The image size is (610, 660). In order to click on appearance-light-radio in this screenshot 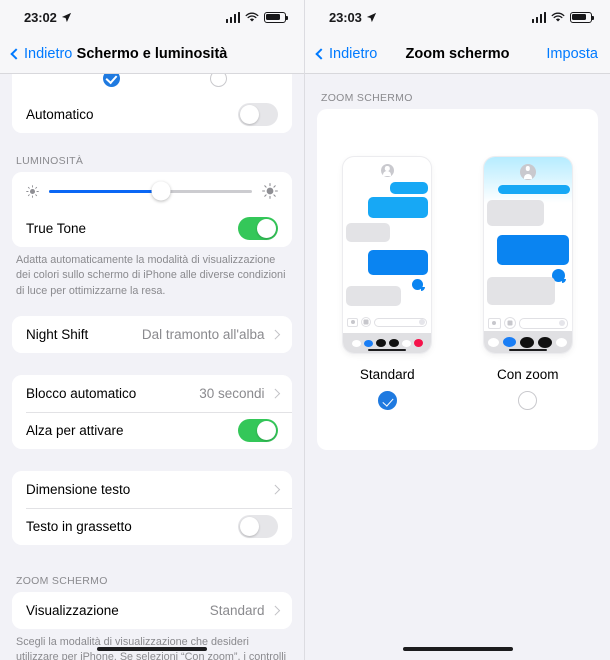, I will do `click(111, 80)`.